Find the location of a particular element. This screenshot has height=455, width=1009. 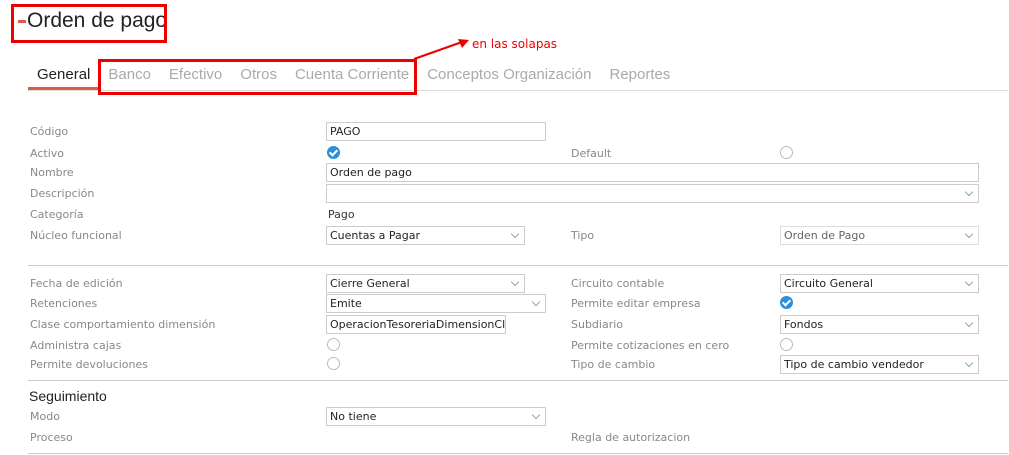

highlight-box-tabs is located at coordinates (257, 77).